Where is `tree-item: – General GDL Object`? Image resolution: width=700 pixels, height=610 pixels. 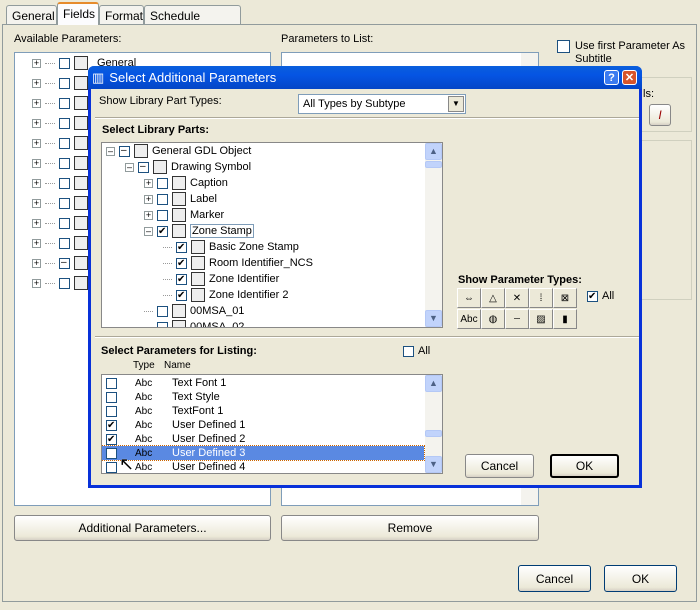 tree-item: – General GDL Object is located at coordinates (178, 151).